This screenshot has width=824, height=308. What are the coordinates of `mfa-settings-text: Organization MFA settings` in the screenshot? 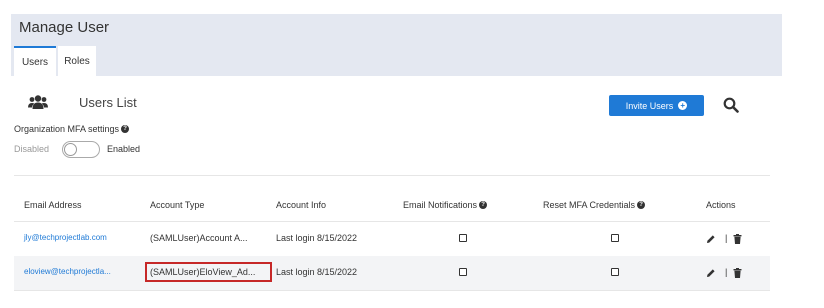 It's located at (67, 129).